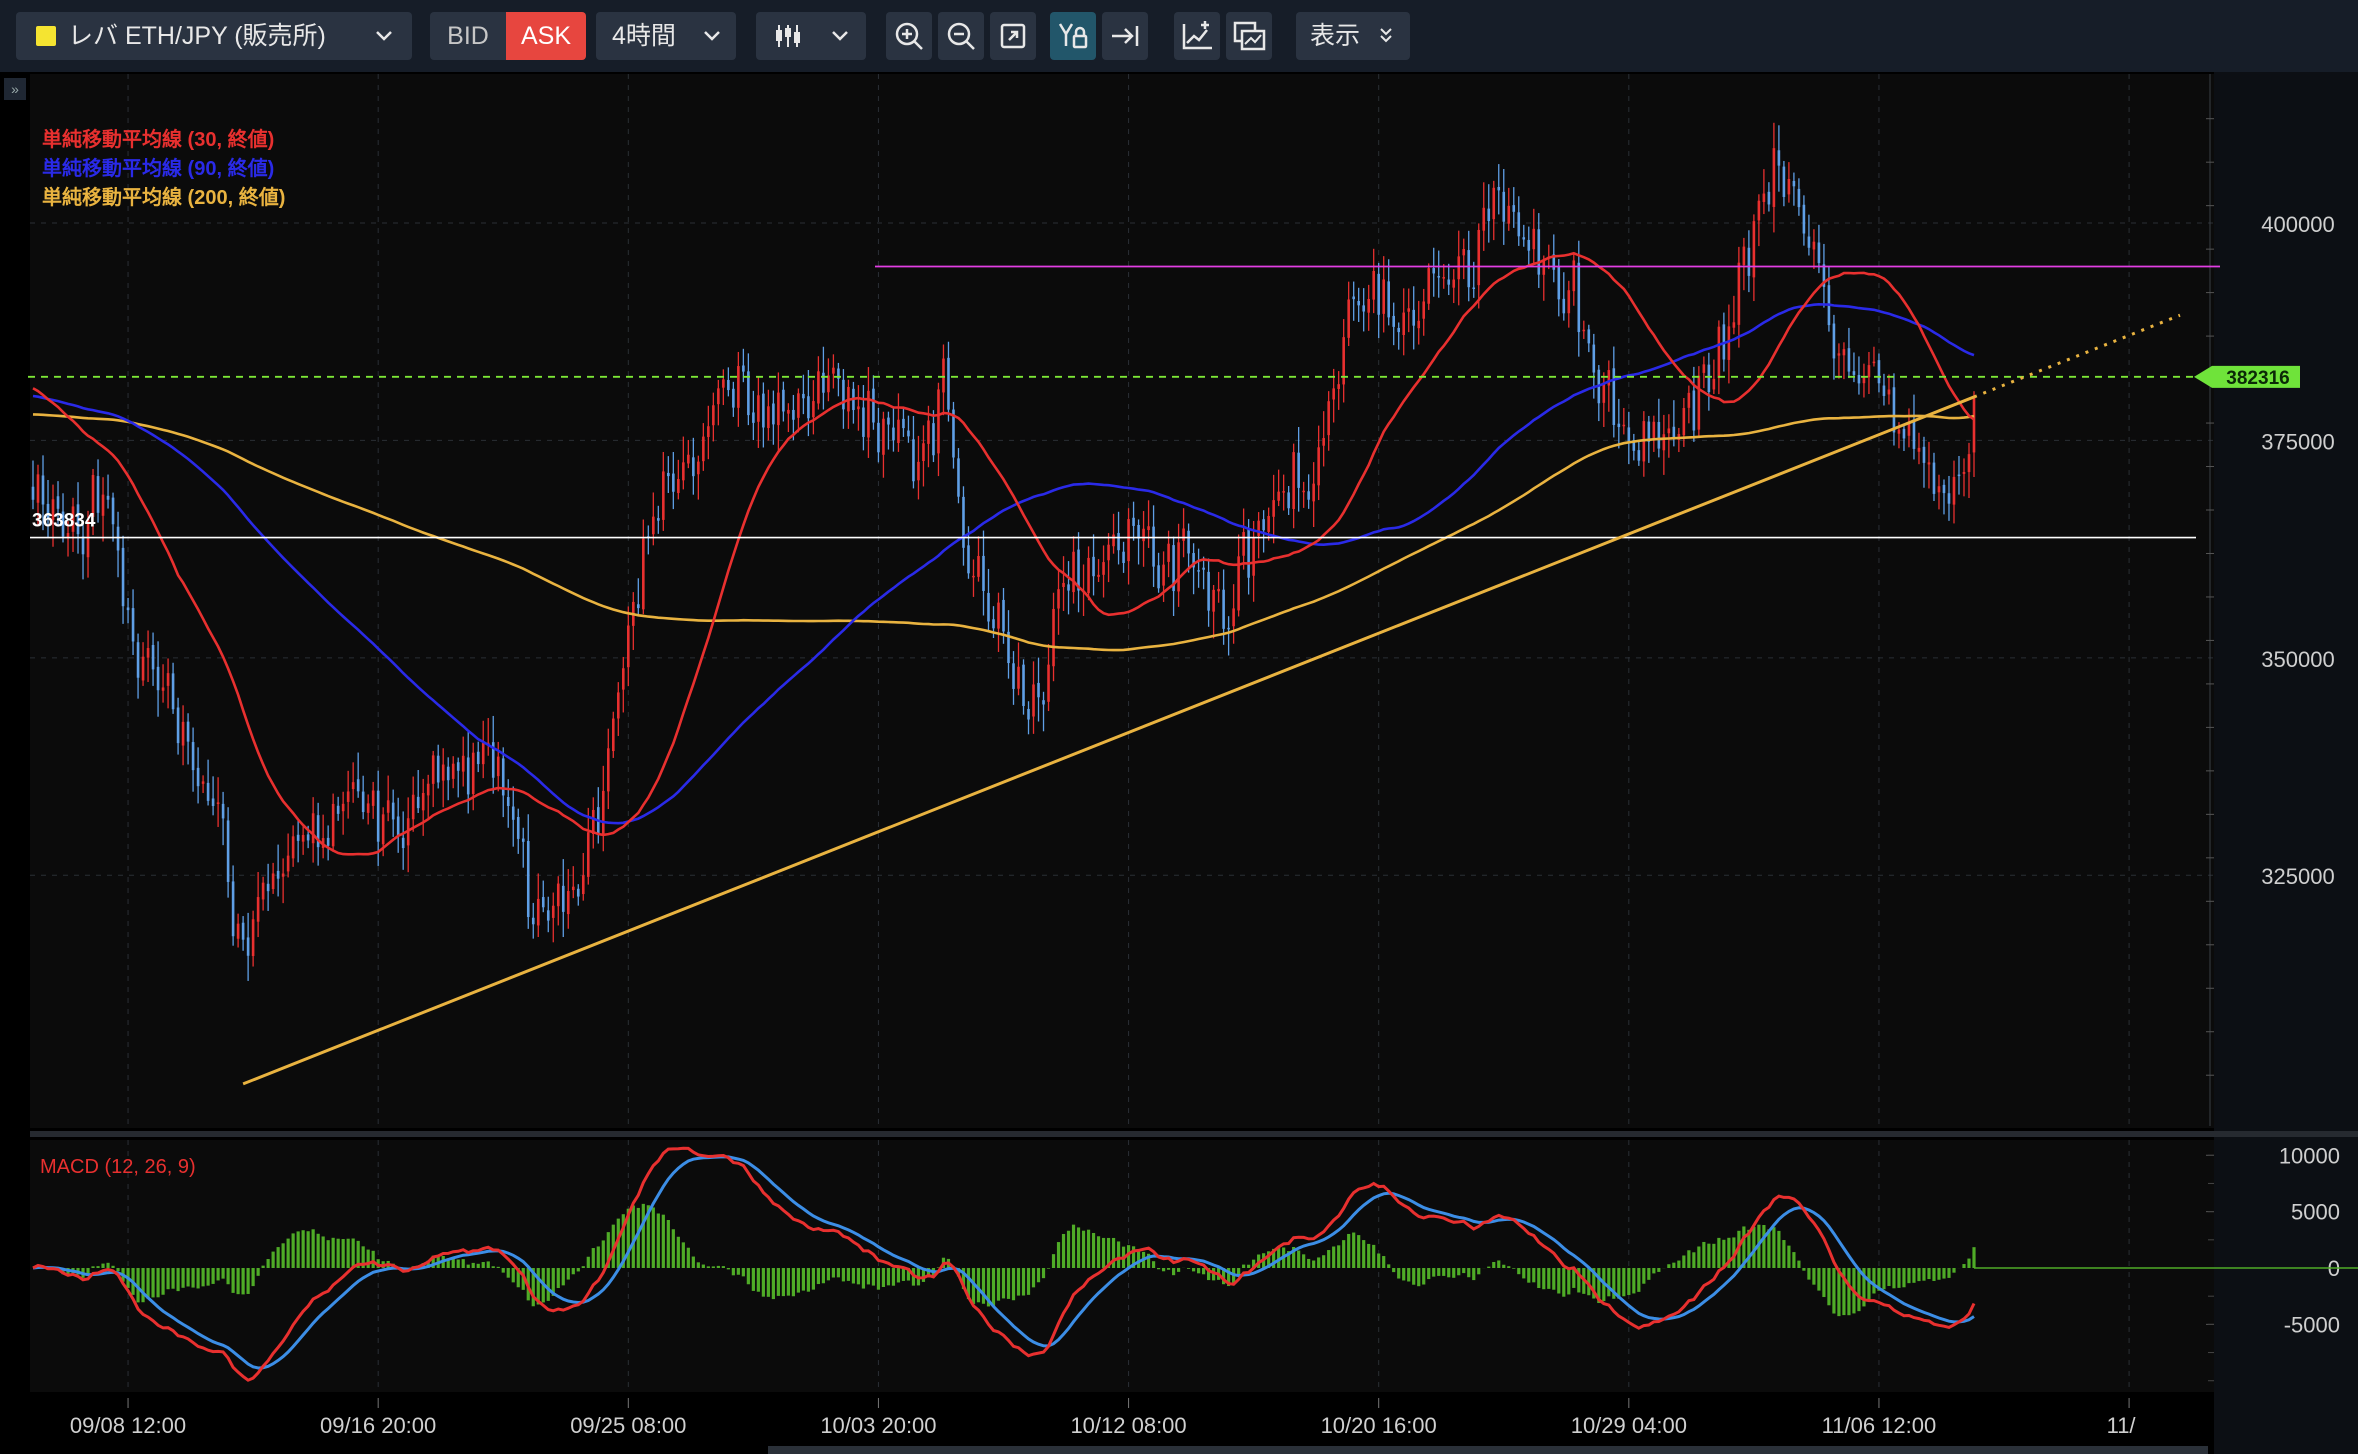 This screenshot has height=1454, width=2358. I want to click on x-tick-label: 10/12 08:00, so click(1128, 1425).